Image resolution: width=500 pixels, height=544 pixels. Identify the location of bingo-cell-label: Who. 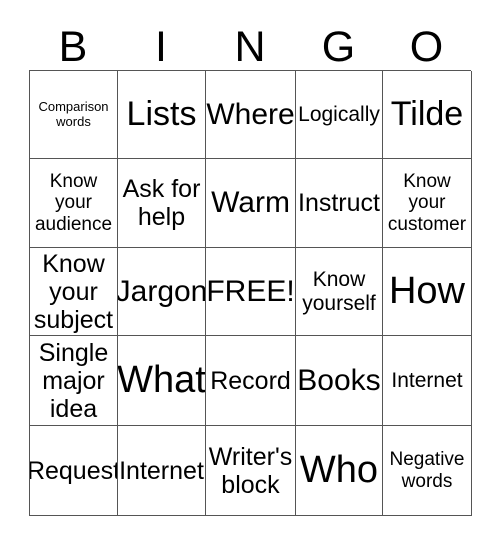
(339, 470).